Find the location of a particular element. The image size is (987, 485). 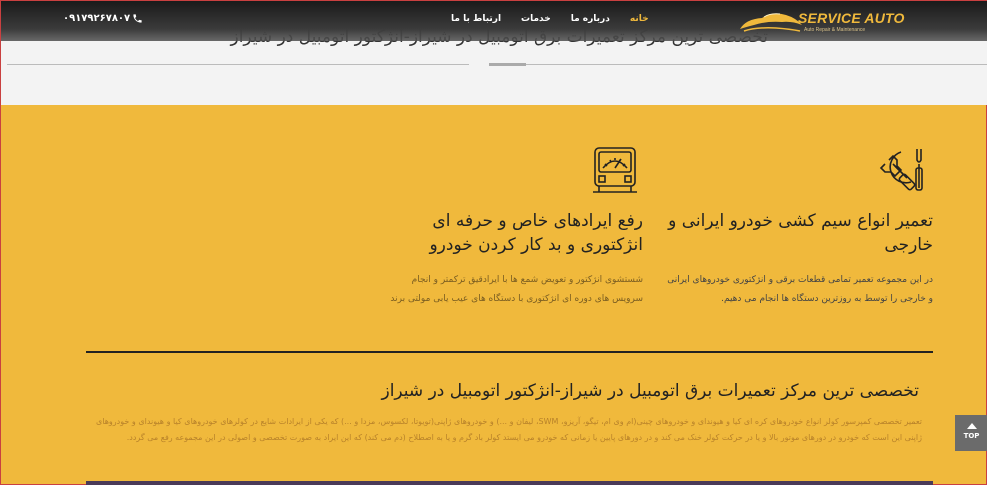

nav-home: خانه is located at coordinates (639, 19).